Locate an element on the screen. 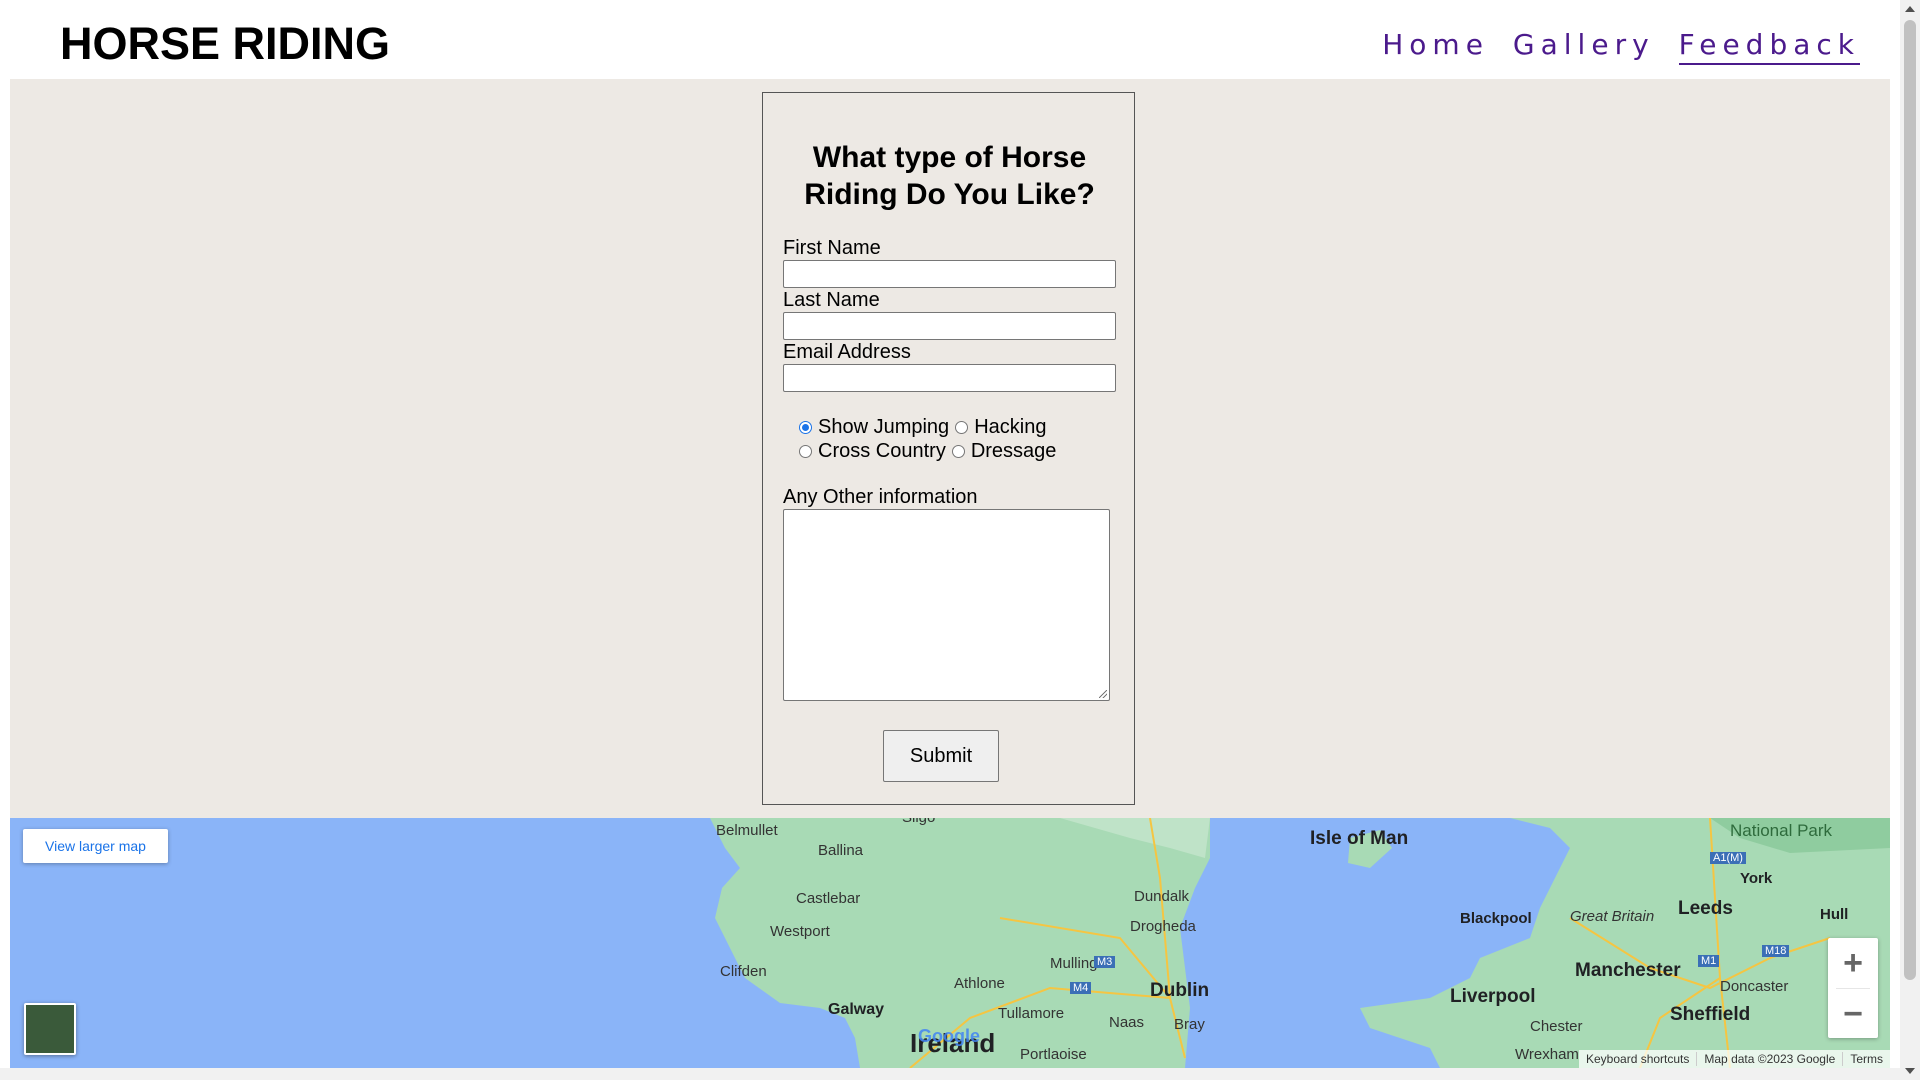 The height and width of the screenshot is (1080, 1920). terms-link: Terms is located at coordinates (1866, 1059).